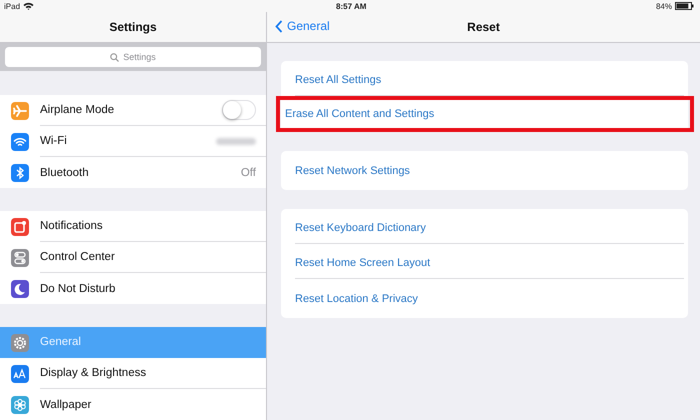  Describe the element at coordinates (684, 6) in the screenshot. I see `battery-icon` at that location.